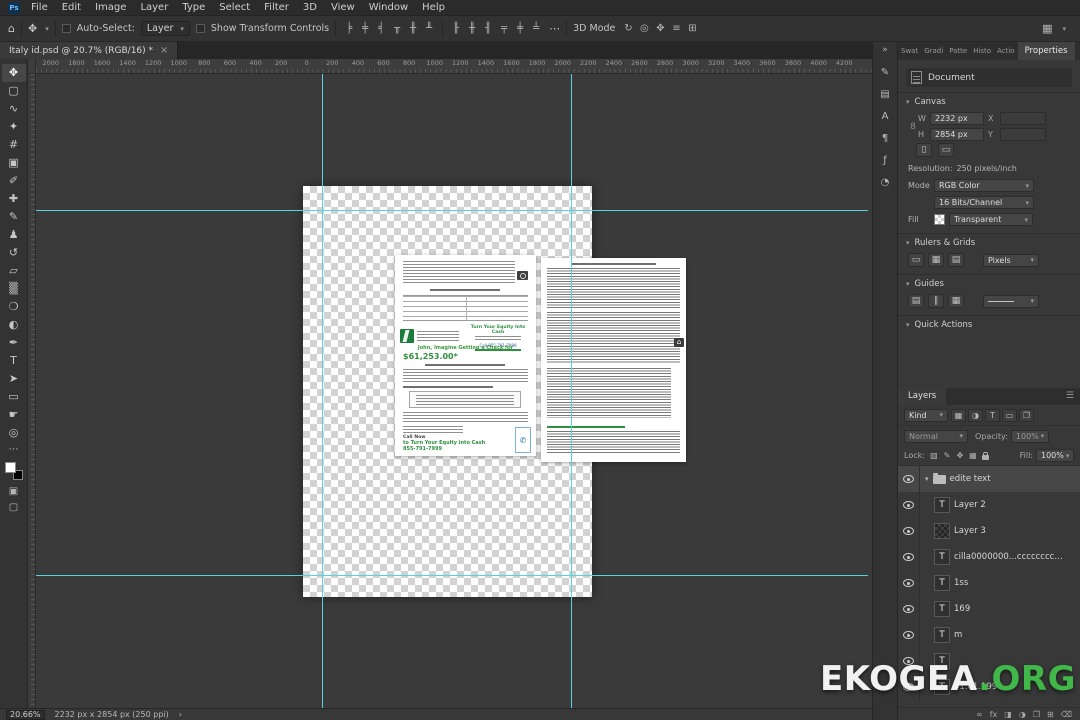  What do you see at coordinates (349, 28) in the screenshot?
I see `align-icon: ╞` at bounding box center [349, 28].